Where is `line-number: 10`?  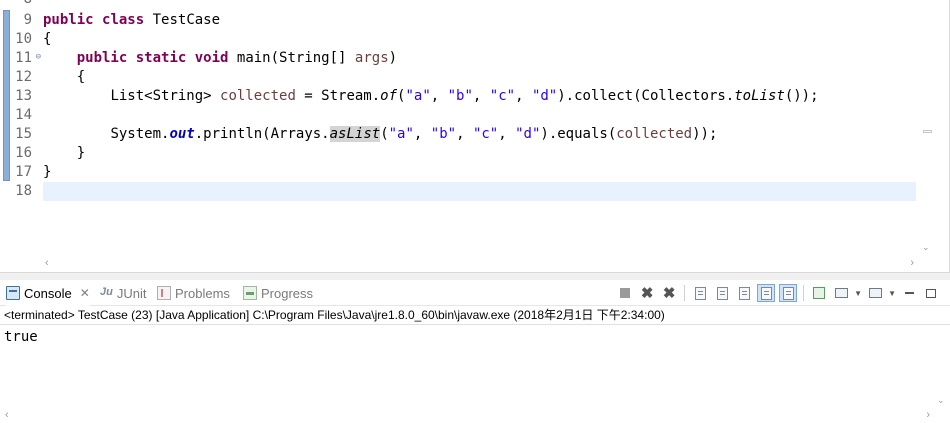
line-number: 10 is located at coordinates (23, 39).